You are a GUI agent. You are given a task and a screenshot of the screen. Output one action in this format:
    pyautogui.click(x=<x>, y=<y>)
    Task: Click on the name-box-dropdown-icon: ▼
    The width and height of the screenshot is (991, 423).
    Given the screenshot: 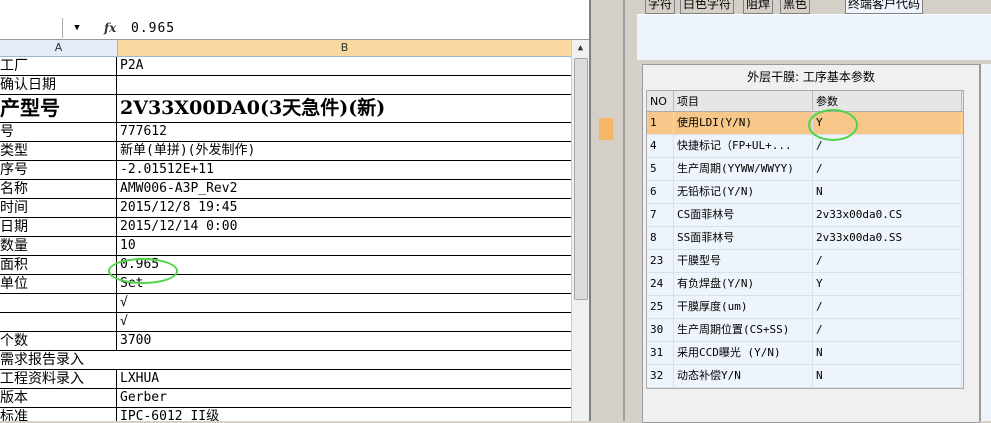 What is the action you would take?
    pyautogui.click(x=77, y=28)
    